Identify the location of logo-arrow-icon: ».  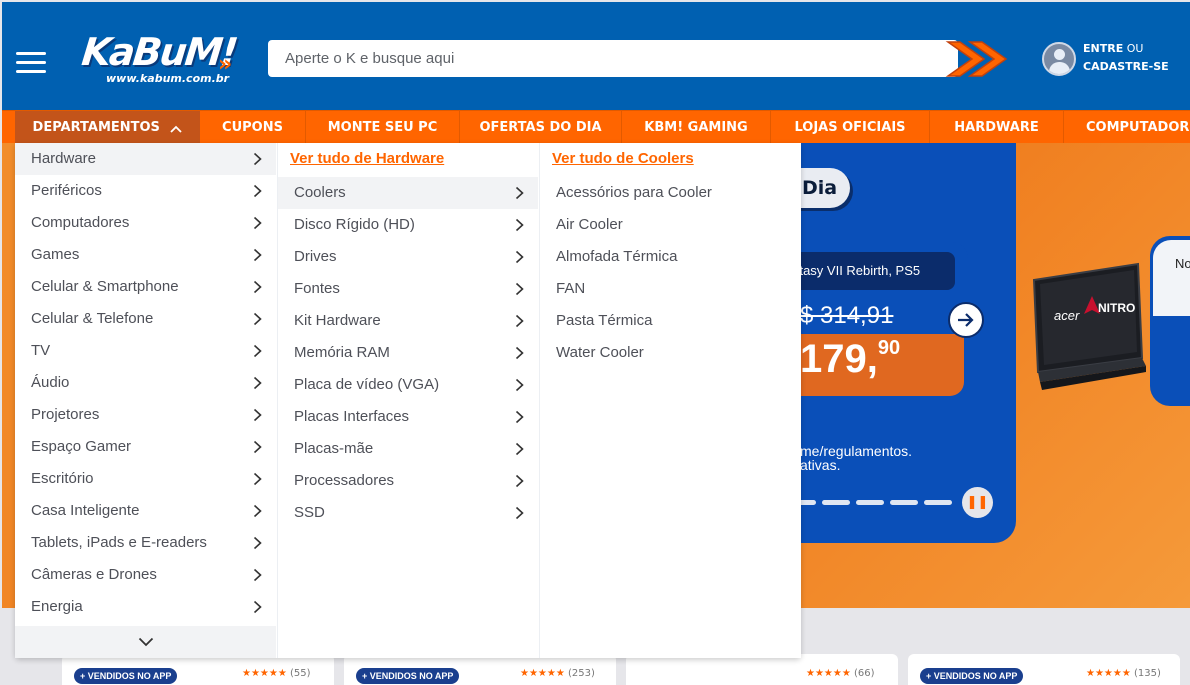
(225, 64).